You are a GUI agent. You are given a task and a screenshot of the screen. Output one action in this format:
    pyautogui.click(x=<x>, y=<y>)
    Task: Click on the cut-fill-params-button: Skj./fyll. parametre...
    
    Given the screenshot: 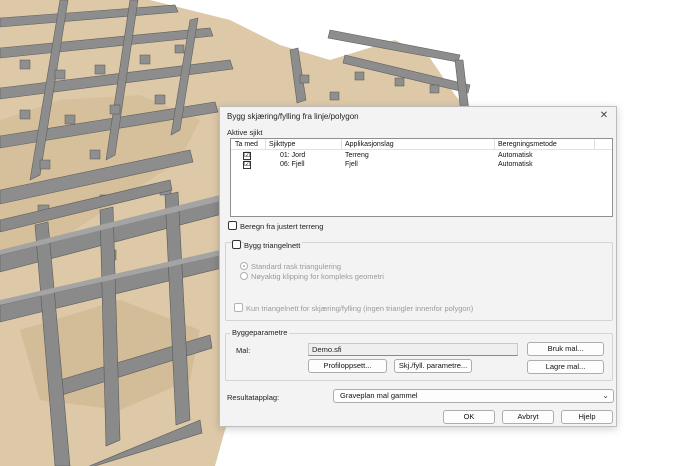 What is the action you would take?
    pyautogui.click(x=433, y=366)
    